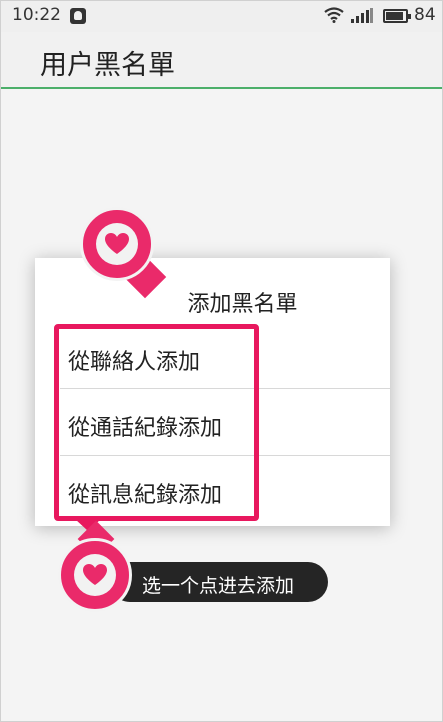 The width and height of the screenshot is (443, 722). I want to click on status-bar: 10:22 84, so click(221, 16).